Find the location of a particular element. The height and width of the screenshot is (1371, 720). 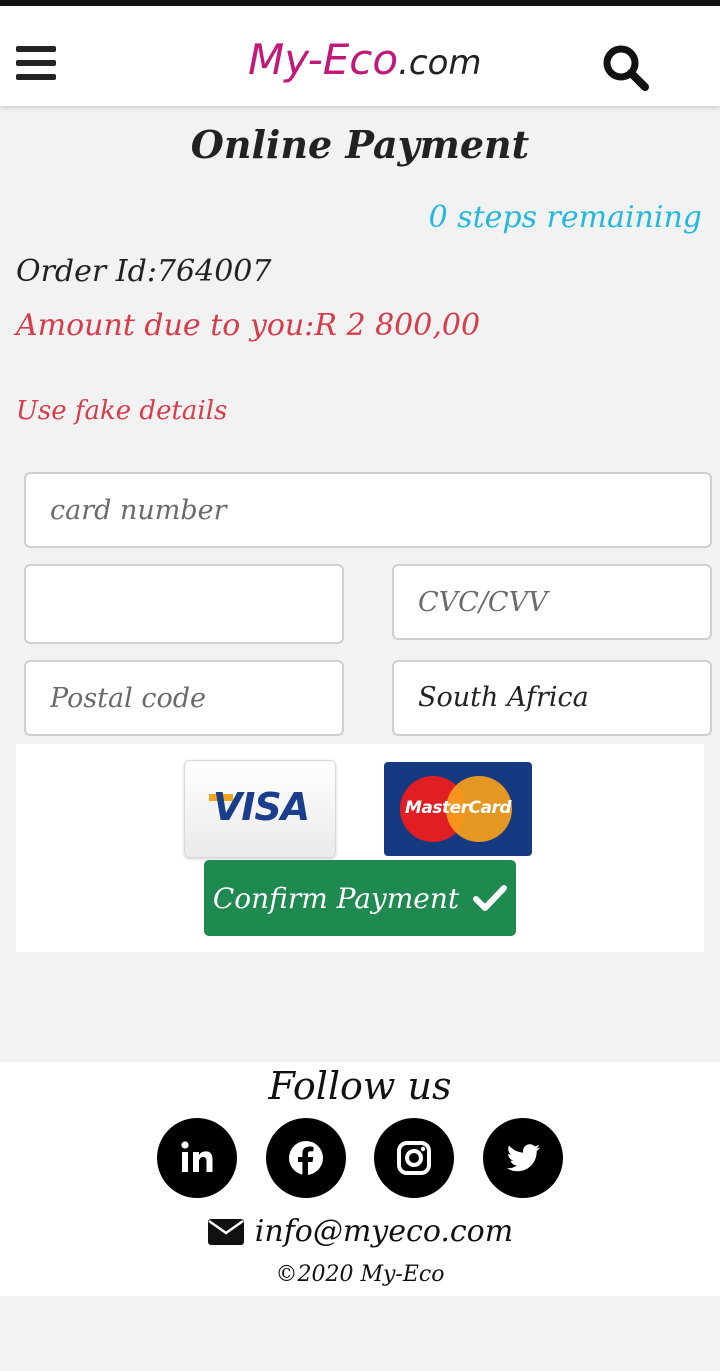

confirm-payment-button: Confirm Payment is located at coordinates (360, 898).